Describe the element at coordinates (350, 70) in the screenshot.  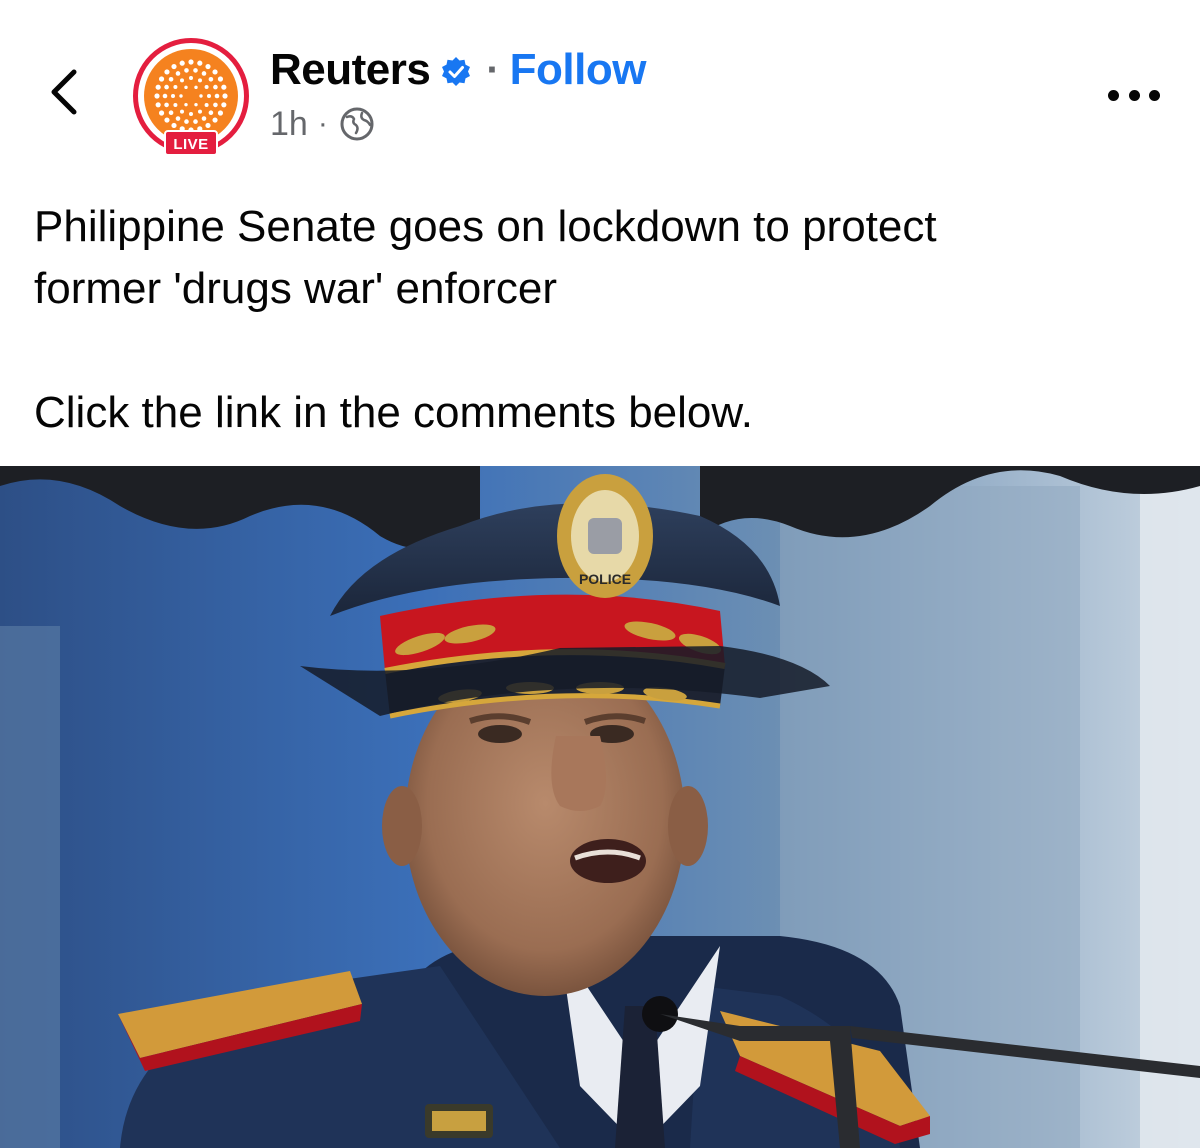
I see `page-name: Reuters` at that location.